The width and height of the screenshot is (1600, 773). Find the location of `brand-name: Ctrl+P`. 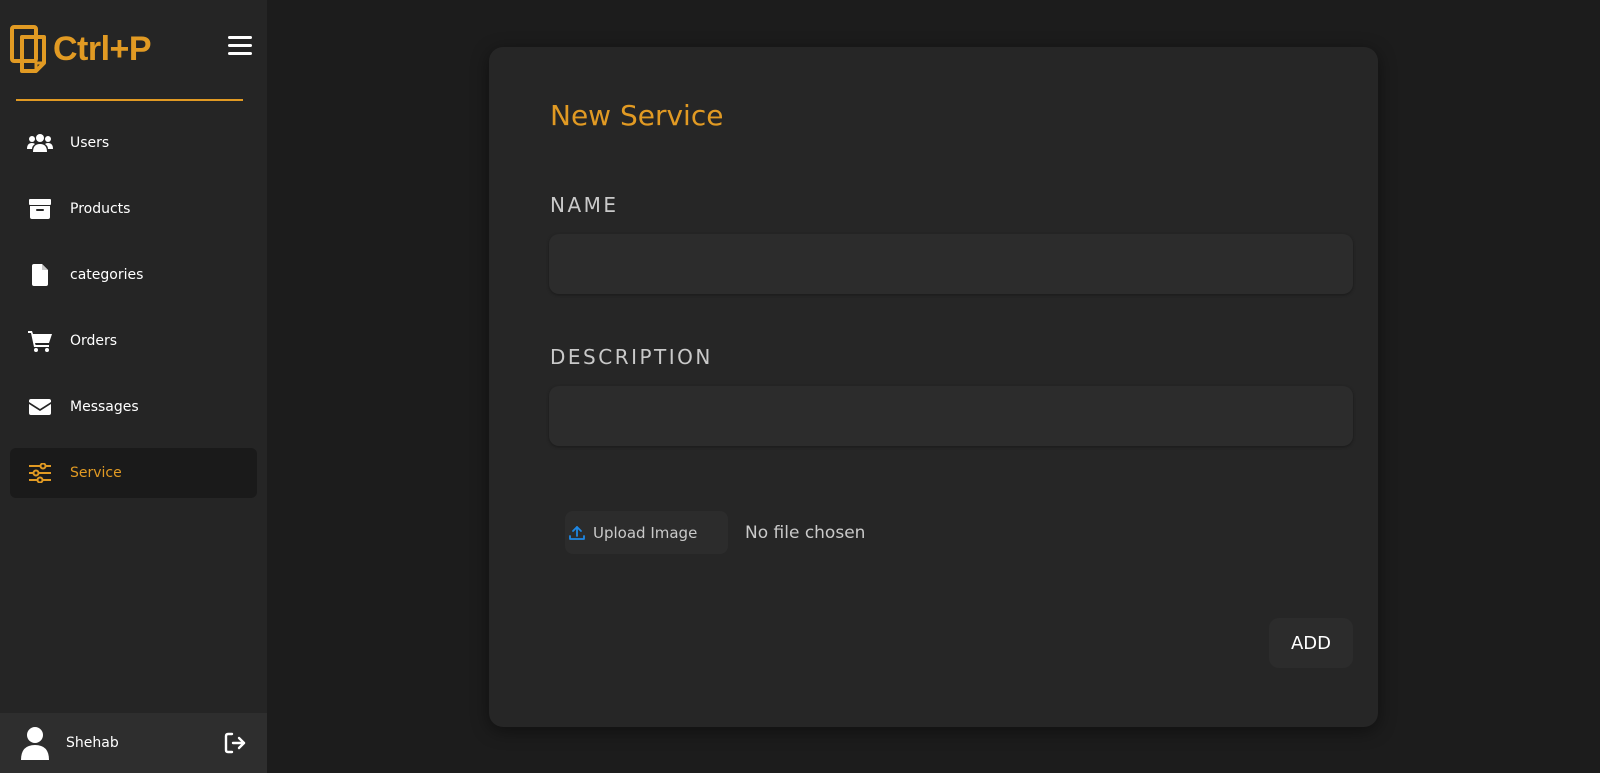

brand-name: Ctrl+P is located at coordinates (102, 48).